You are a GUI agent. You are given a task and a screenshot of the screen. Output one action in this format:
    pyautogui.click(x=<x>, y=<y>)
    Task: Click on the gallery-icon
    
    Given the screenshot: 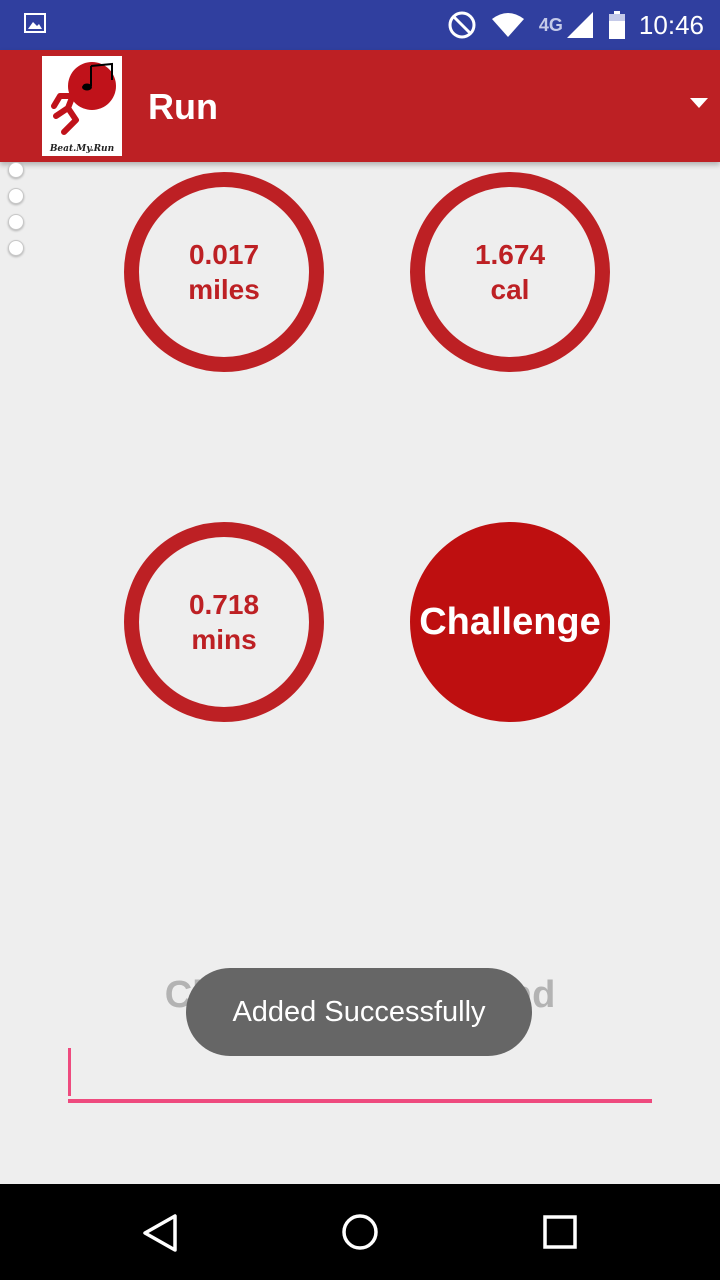 What is the action you would take?
    pyautogui.click(x=35, y=23)
    